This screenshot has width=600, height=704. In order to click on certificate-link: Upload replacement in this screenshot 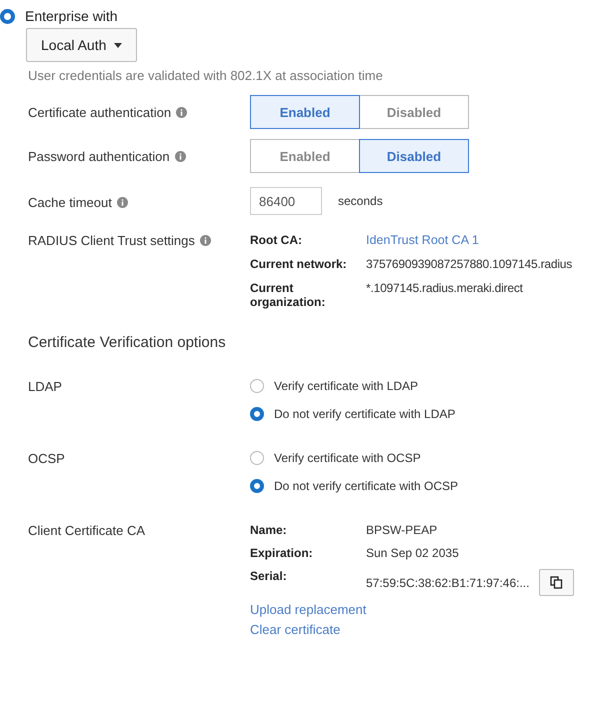, I will do `click(425, 609)`.